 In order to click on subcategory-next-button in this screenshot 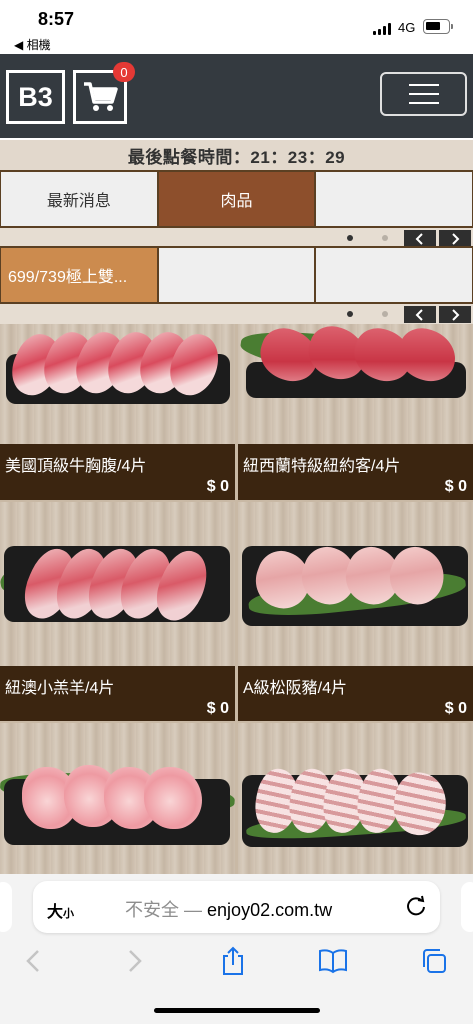, I will do `click(455, 314)`.